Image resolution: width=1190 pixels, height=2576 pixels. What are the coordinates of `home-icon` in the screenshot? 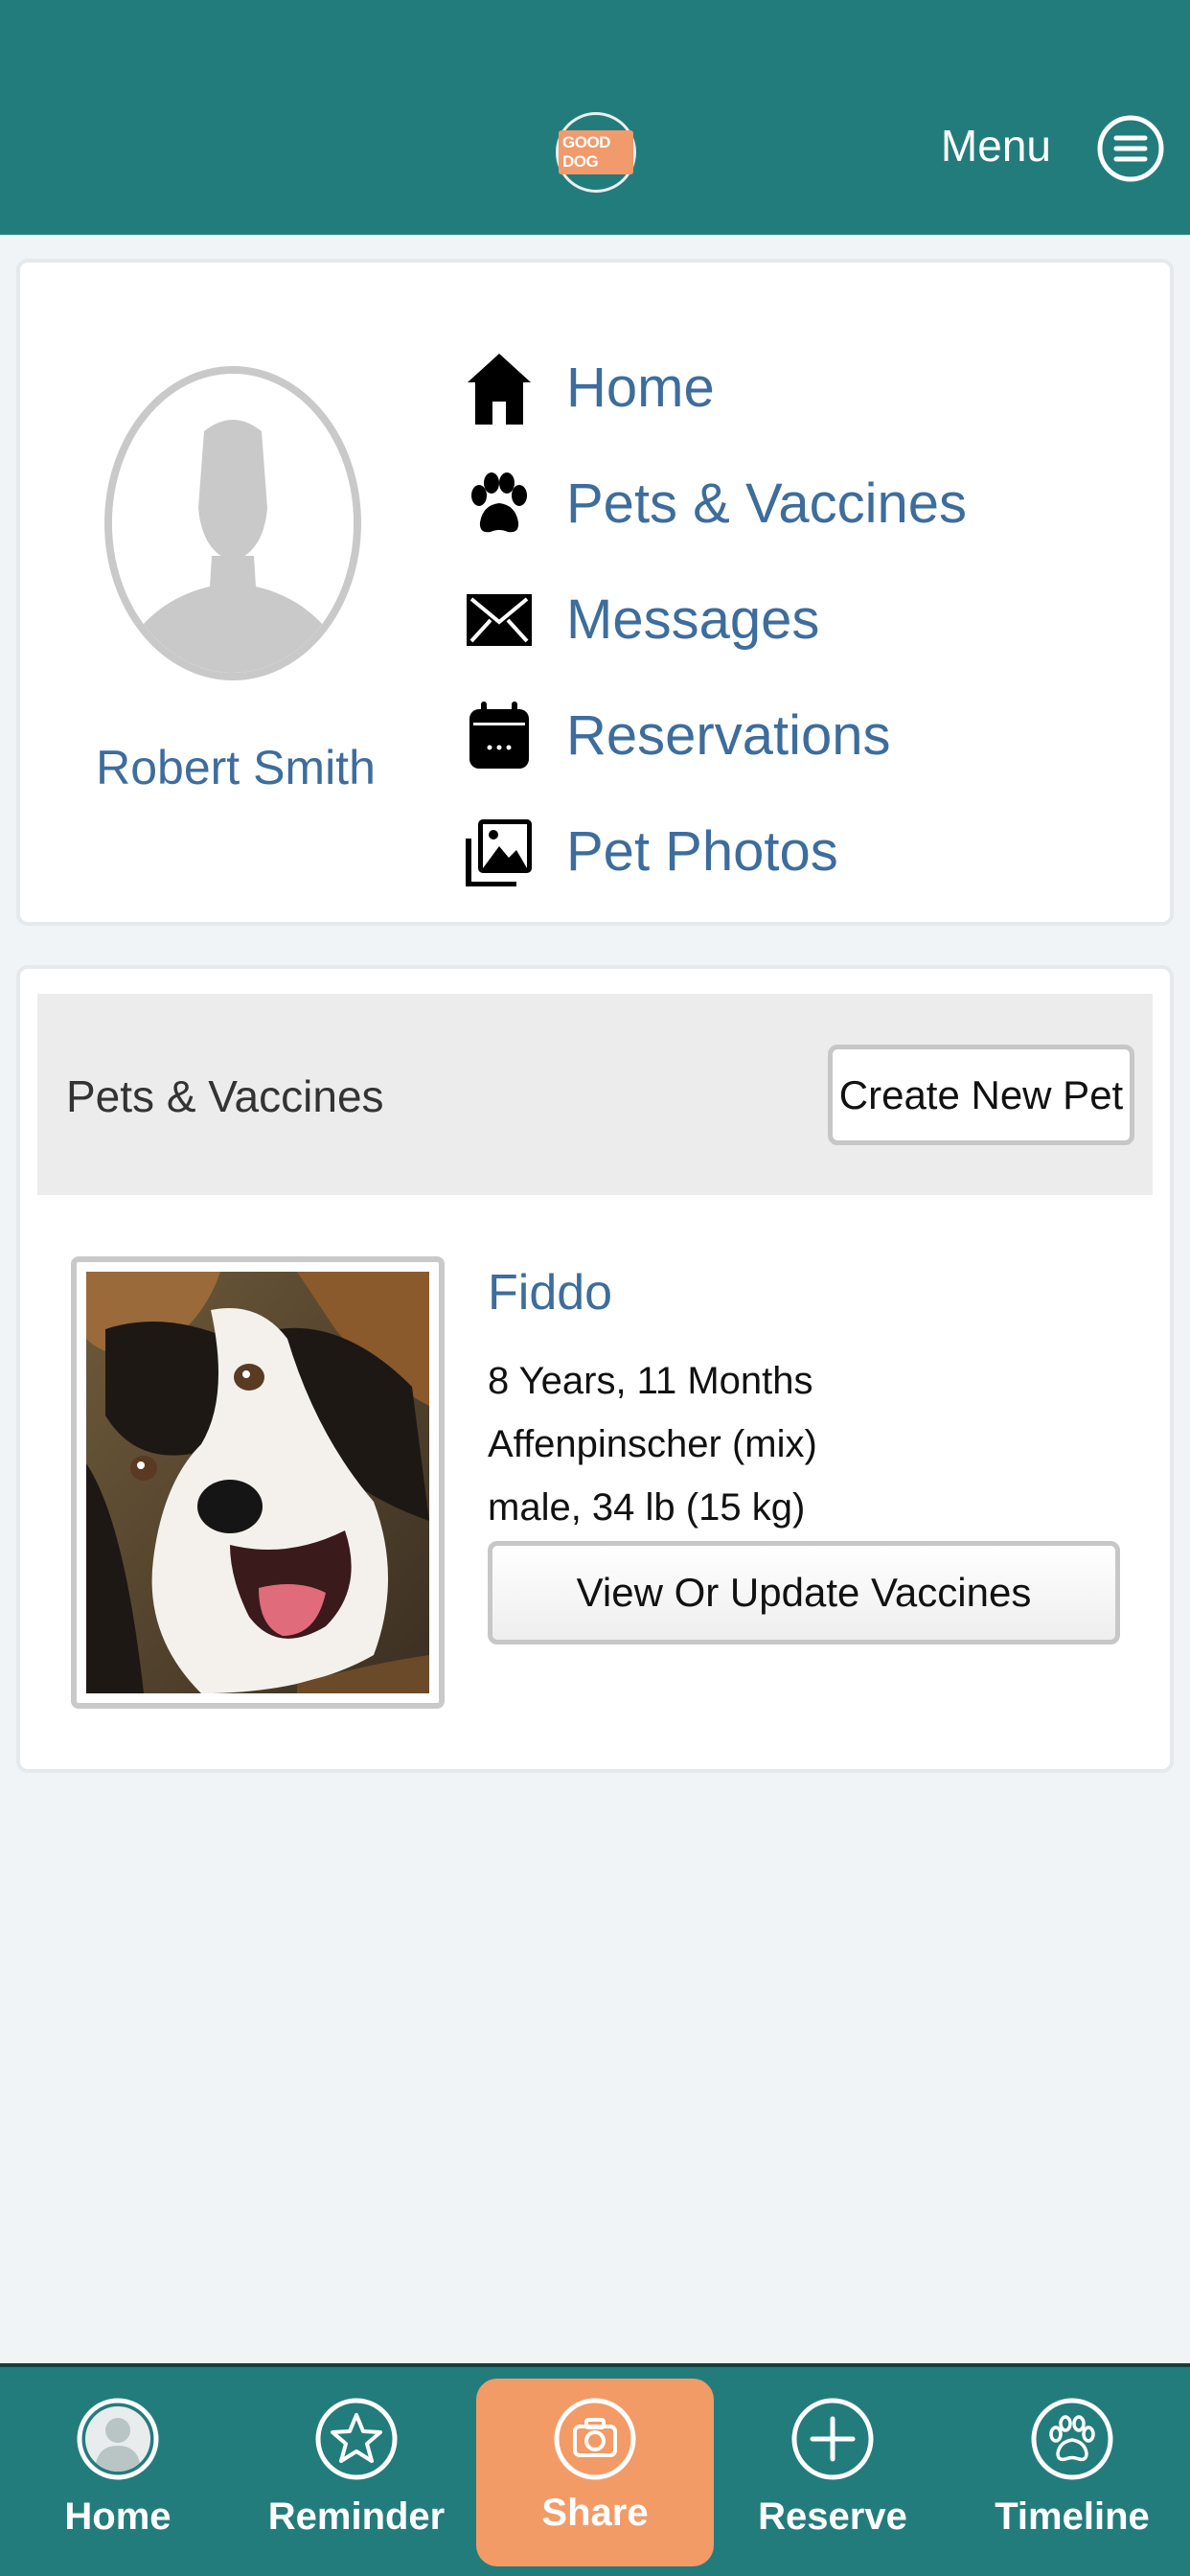 It's located at (500, 388).